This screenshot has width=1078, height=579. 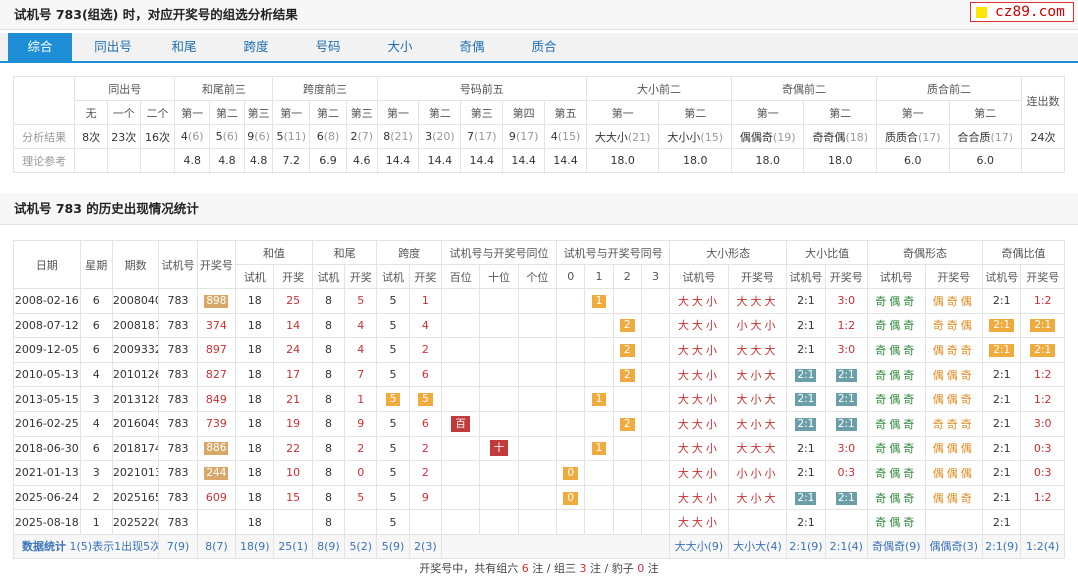 I want to click on tab-3: 跨度, so click(x=256, y=47).